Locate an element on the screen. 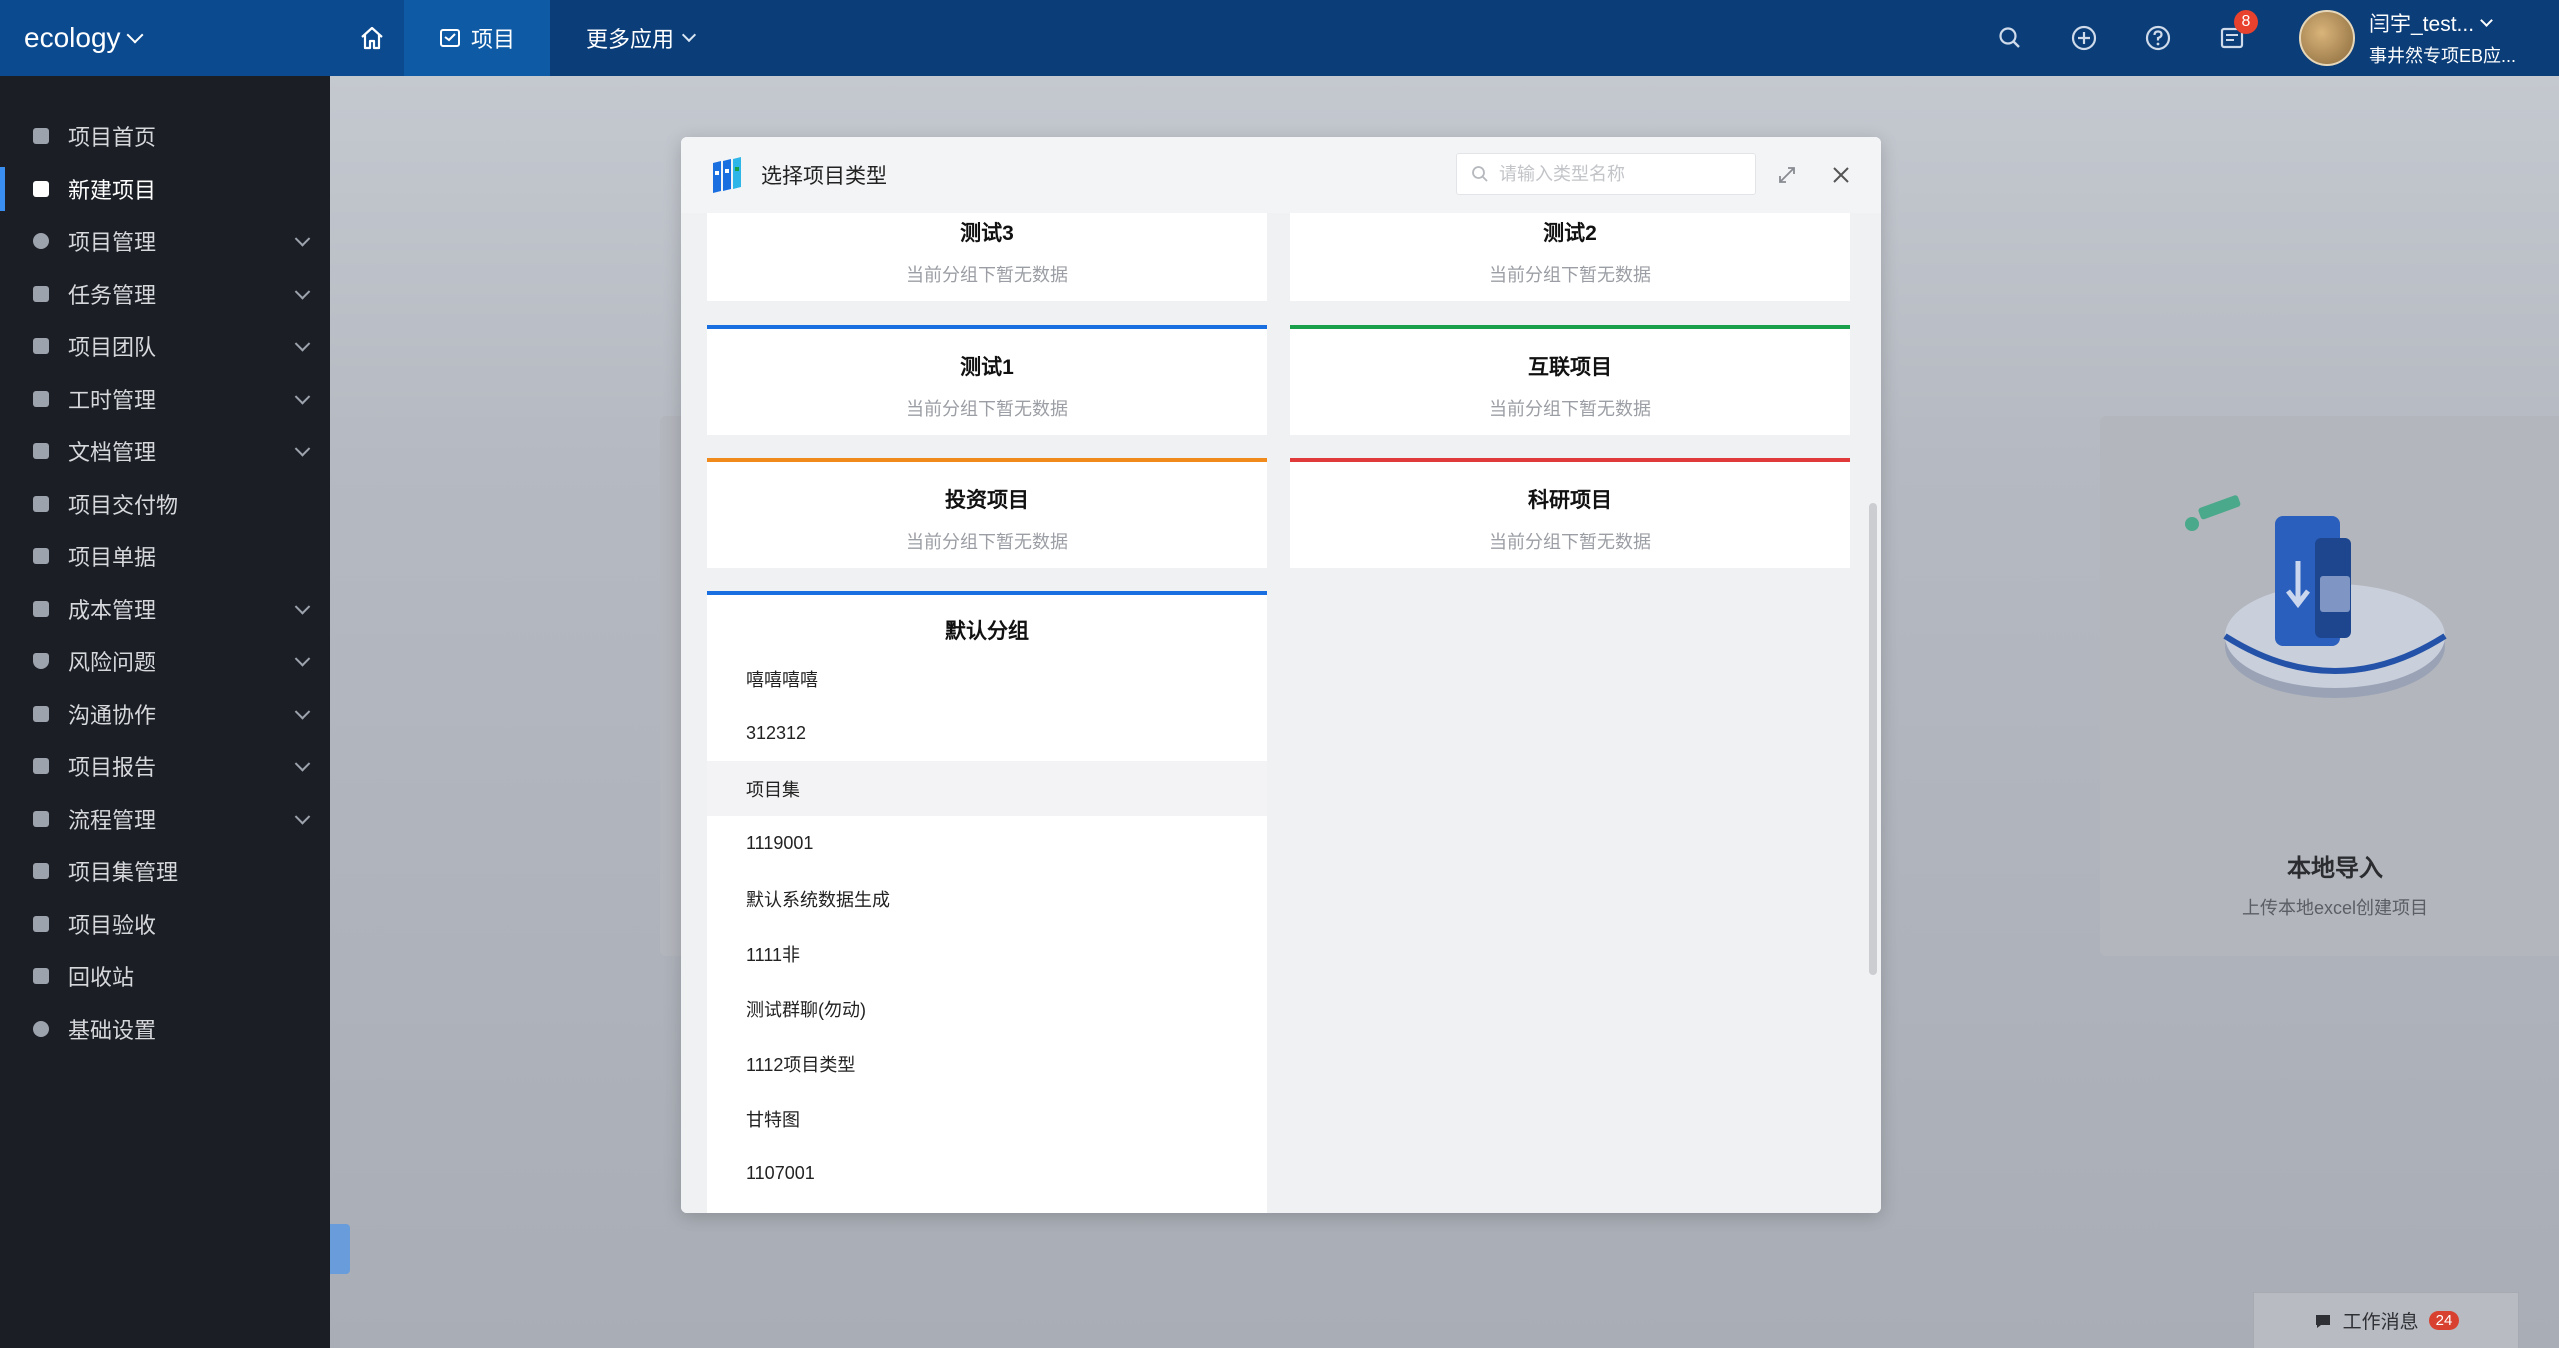 The height and width of the screenshot is (1348, 2559). briefcase-icon is located at coordinates (41, 609).